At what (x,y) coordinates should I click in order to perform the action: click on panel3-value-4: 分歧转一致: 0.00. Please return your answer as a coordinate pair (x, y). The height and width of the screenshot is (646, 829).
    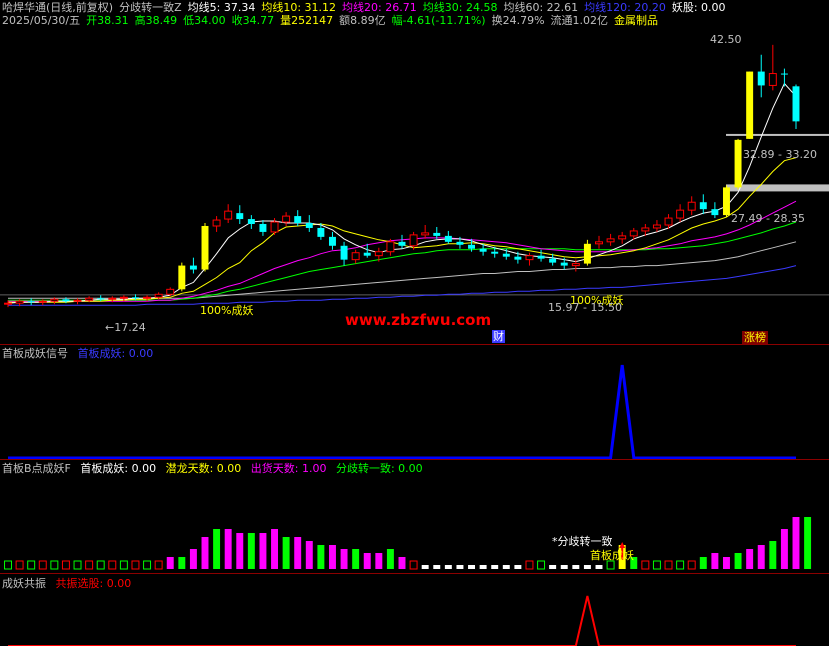
    Looking at the image, I should click on (379, 468).